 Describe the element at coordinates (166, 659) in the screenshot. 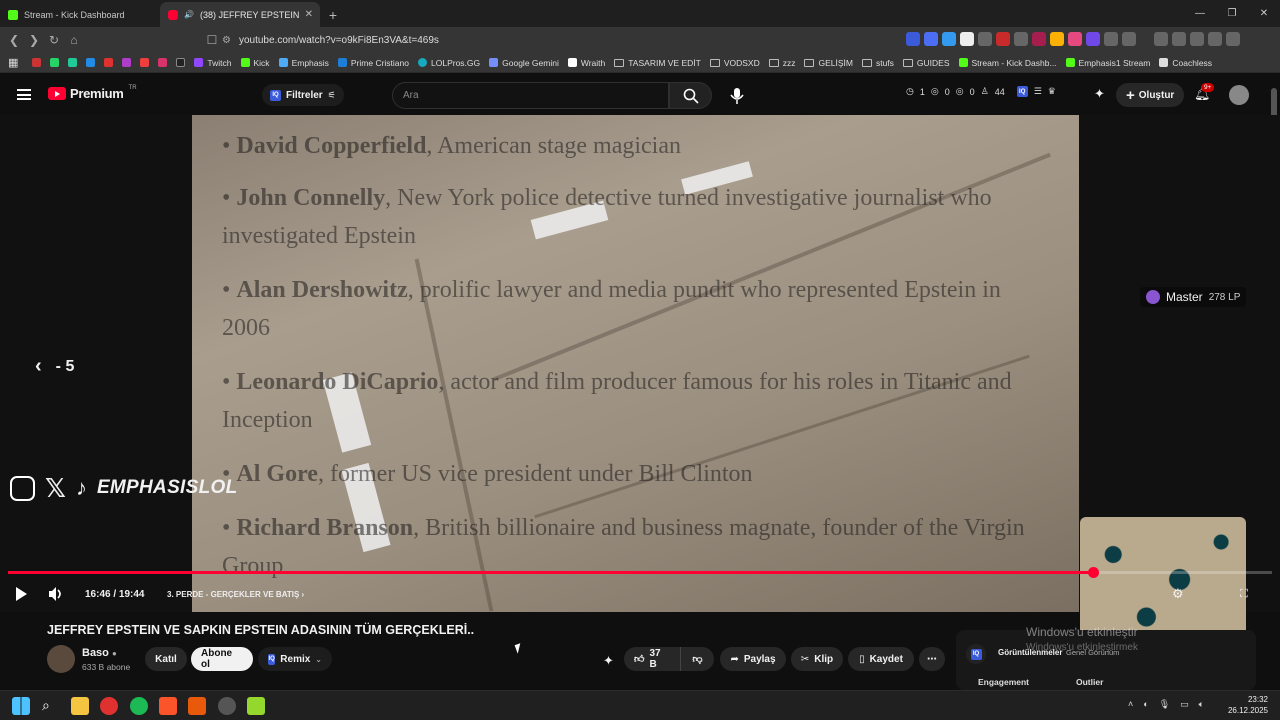

I see `join-button: Katıl` at that location.